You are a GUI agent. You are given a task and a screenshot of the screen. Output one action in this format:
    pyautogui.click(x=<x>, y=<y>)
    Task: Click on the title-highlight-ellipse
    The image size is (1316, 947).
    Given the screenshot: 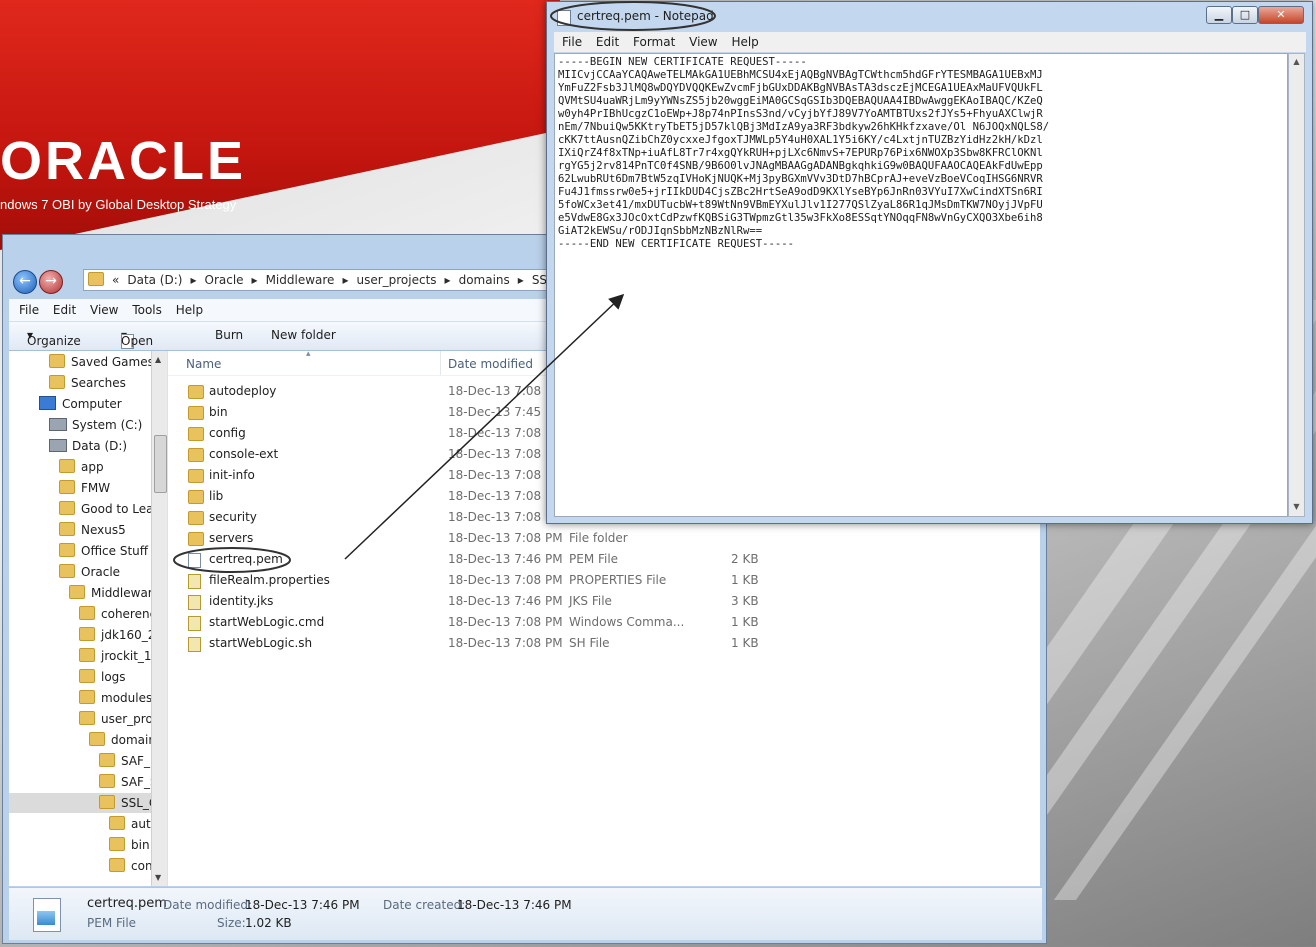 What is the action you would take?
    pyautogui.click(x=633, y=16)
    